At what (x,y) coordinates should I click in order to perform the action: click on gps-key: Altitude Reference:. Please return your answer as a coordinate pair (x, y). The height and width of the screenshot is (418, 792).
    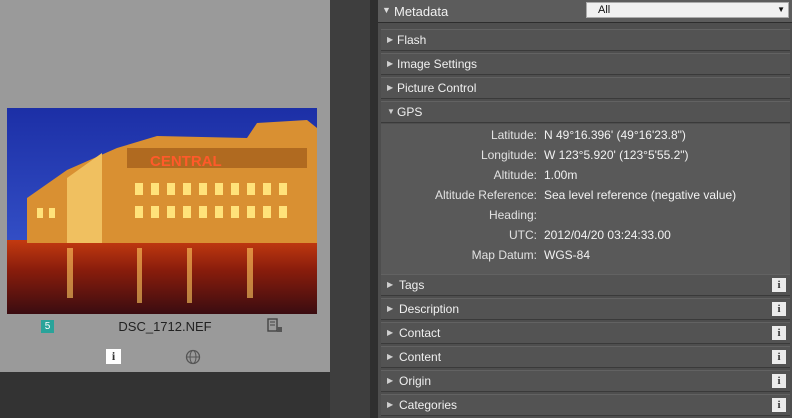
    Looking at the image, I should click on (485, 195).